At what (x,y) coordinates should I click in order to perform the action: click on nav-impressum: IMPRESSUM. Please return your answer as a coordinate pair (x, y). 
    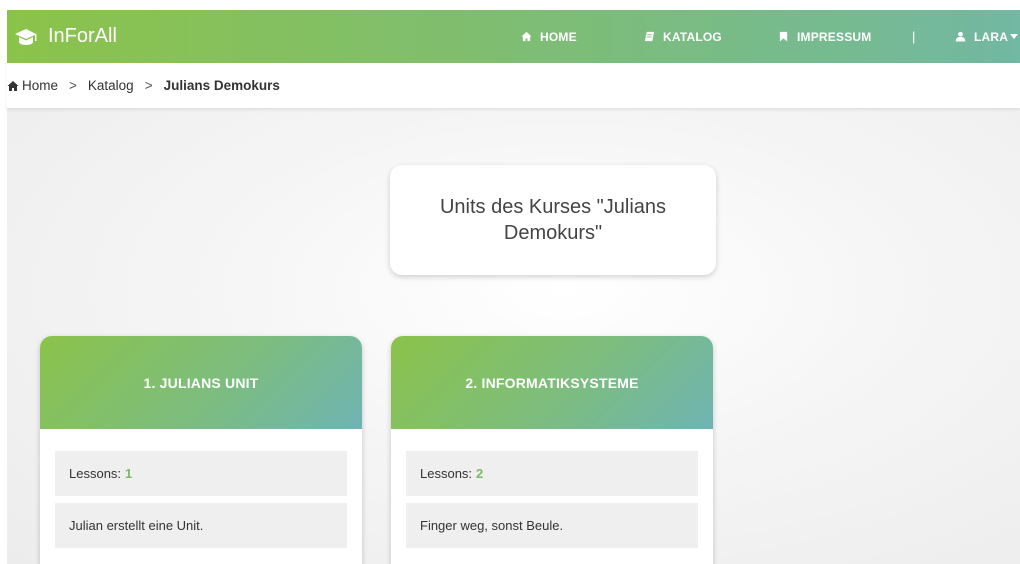
    Looking at the image, I should click on (824, 36).